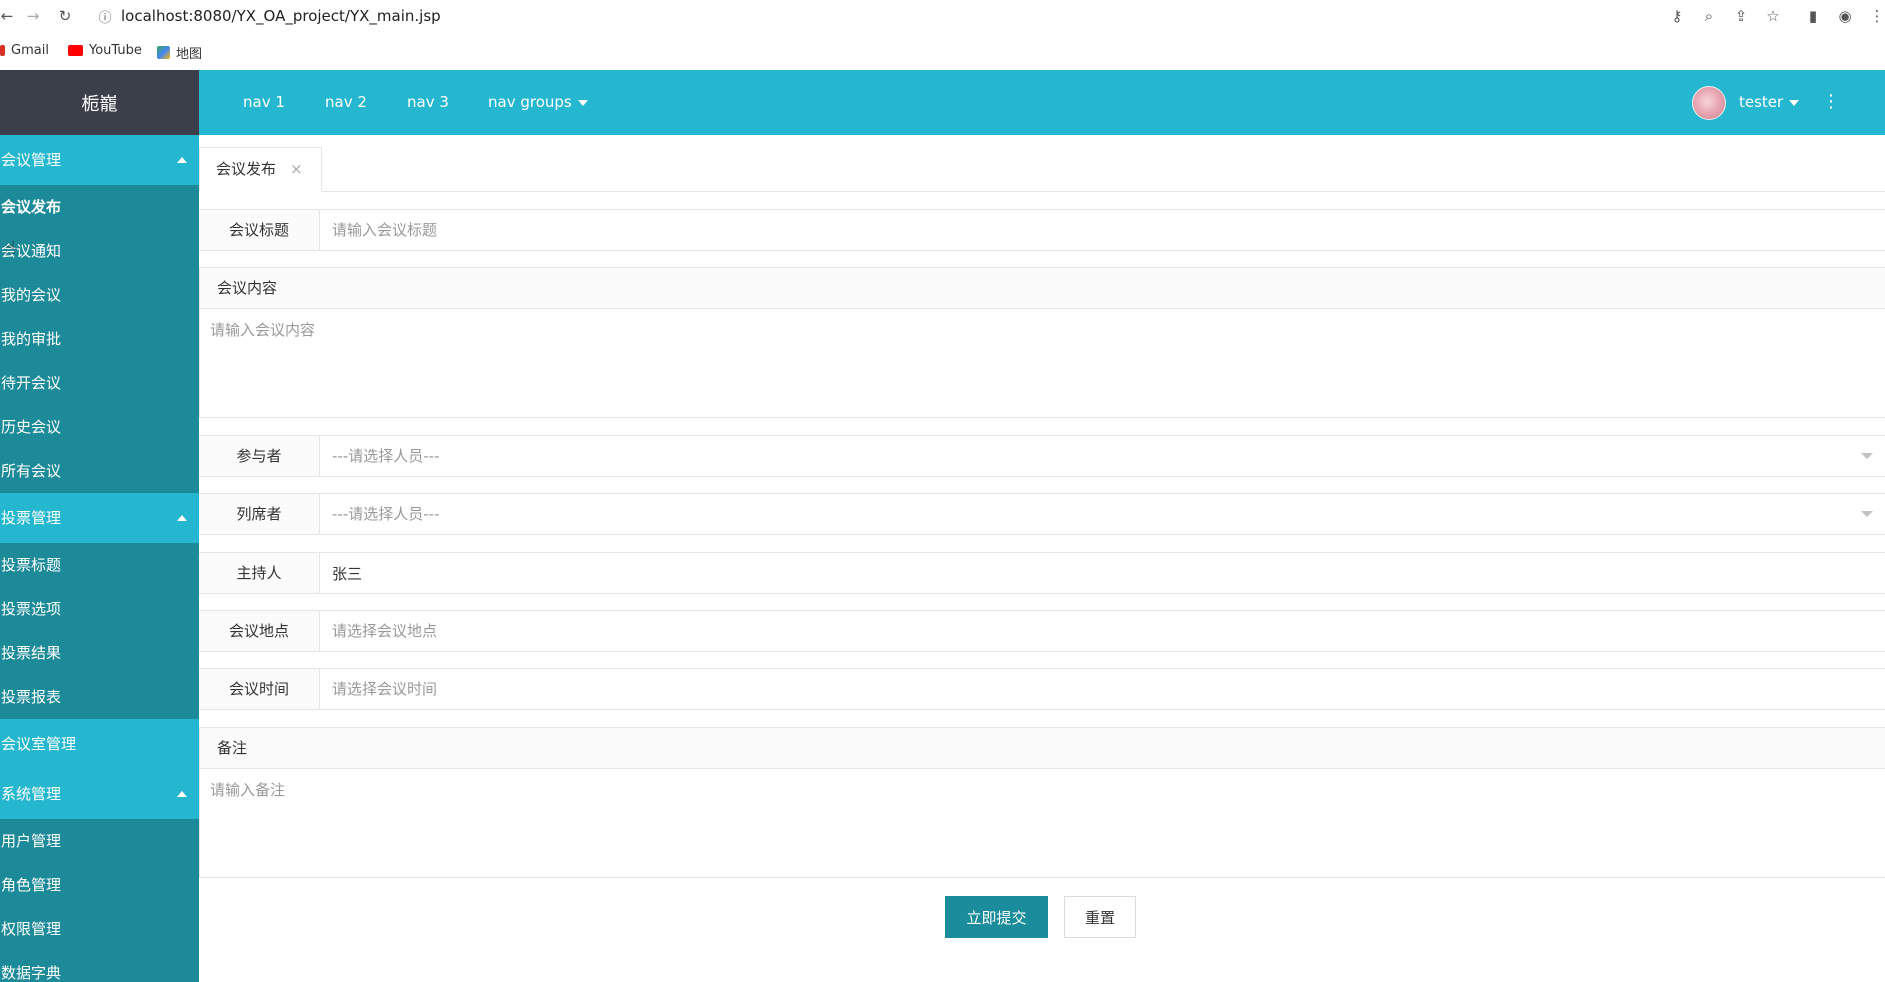  Describe the element at coordinates (942, 51) in the screenshot. I see `bookmarks-bar: Gmail YouTube 地图` at that location.